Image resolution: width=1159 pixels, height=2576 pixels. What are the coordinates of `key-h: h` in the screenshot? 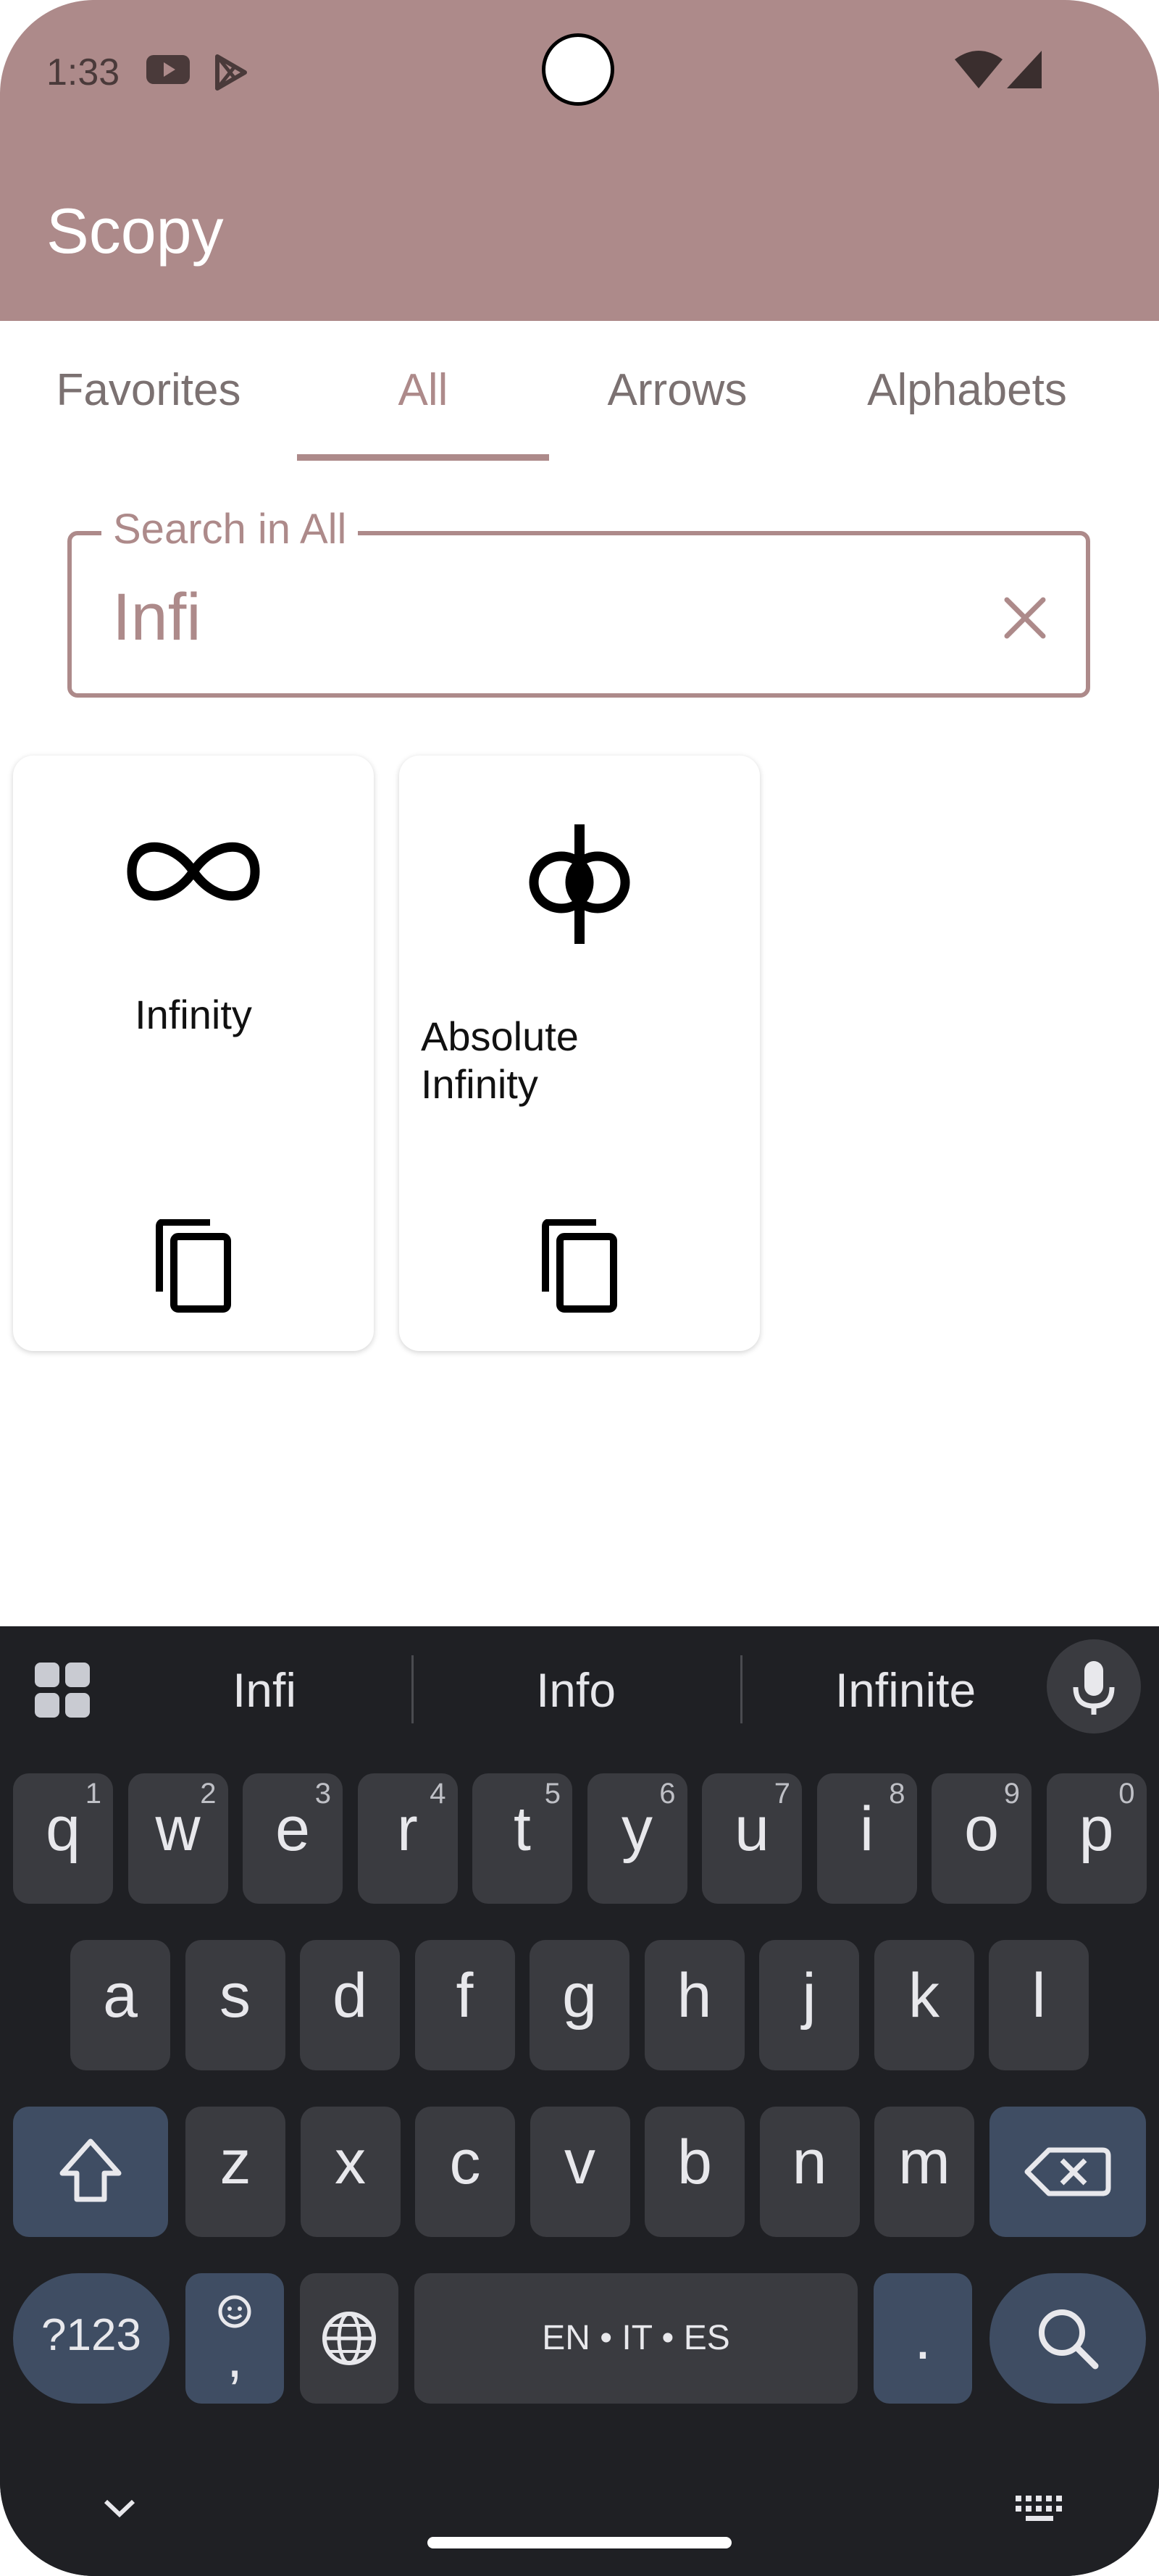 It's located at (695, 2005).